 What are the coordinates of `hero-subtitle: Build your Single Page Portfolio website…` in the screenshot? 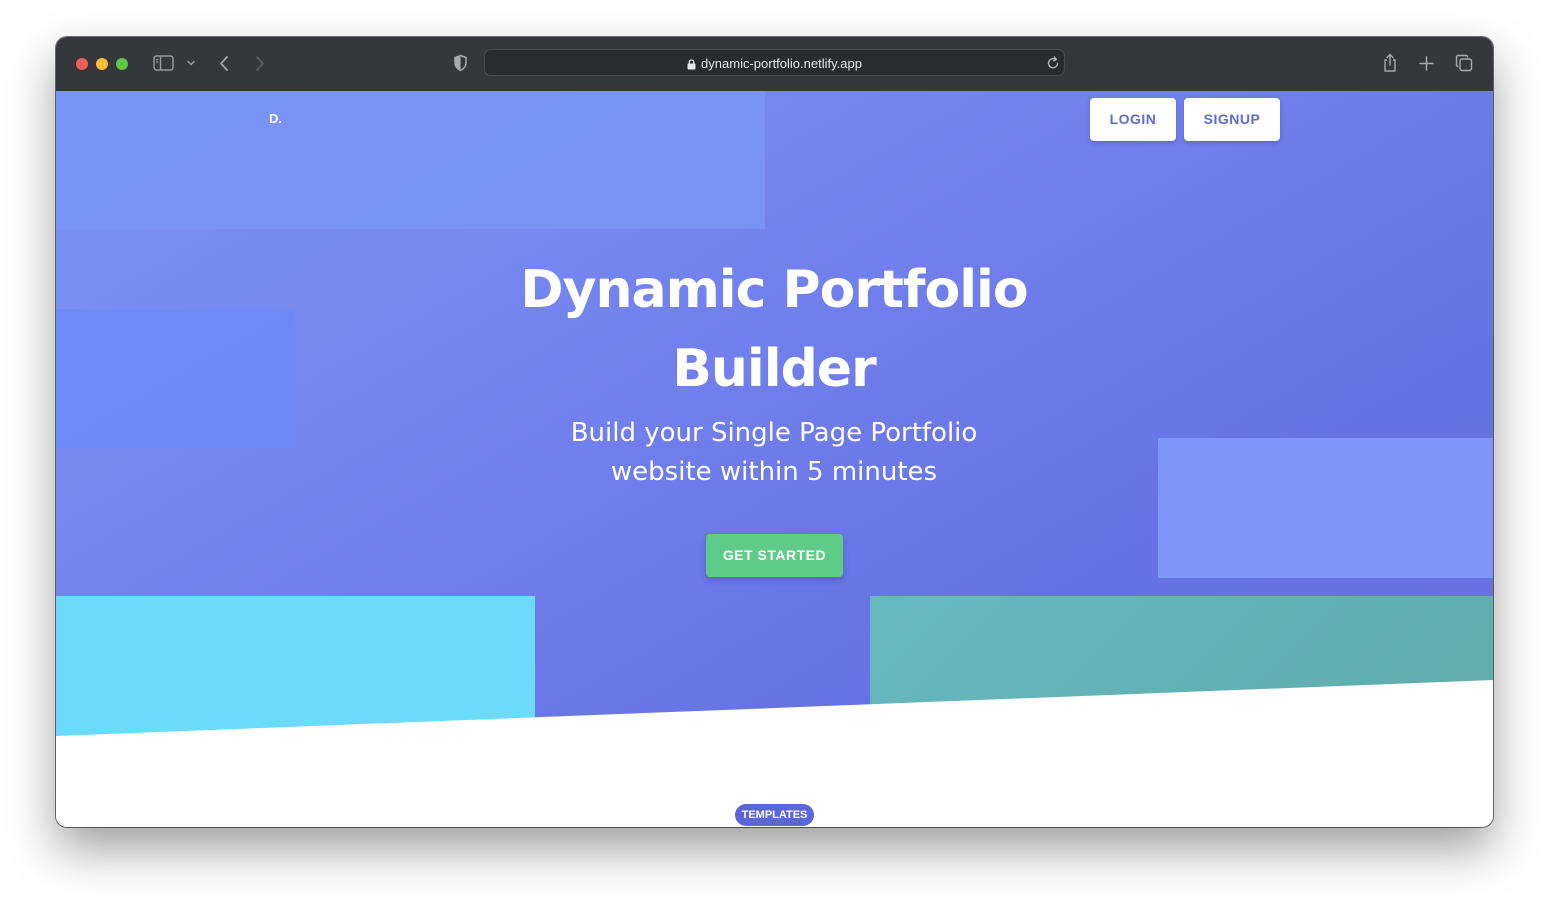 It's located at (774, 453).